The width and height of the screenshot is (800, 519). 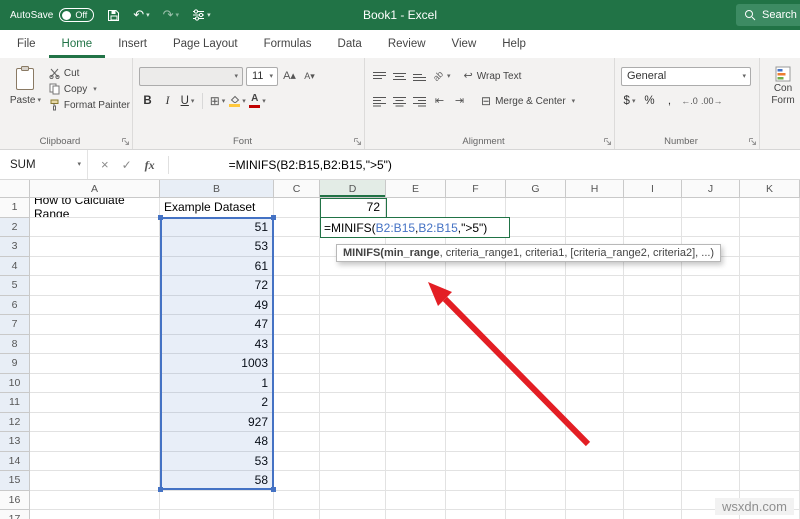 What do you see at coordinates (770, 286) in the screenshot?
I see `cell-k5` at bounding box center [770, 286].